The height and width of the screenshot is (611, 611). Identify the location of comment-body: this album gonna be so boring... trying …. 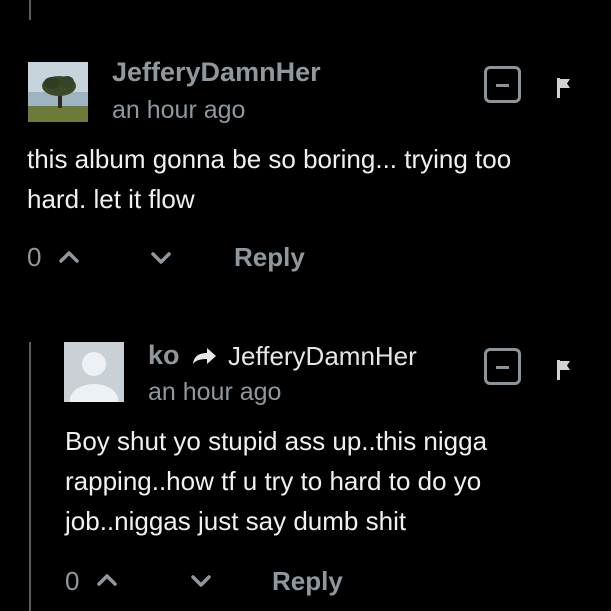
(269, 179).